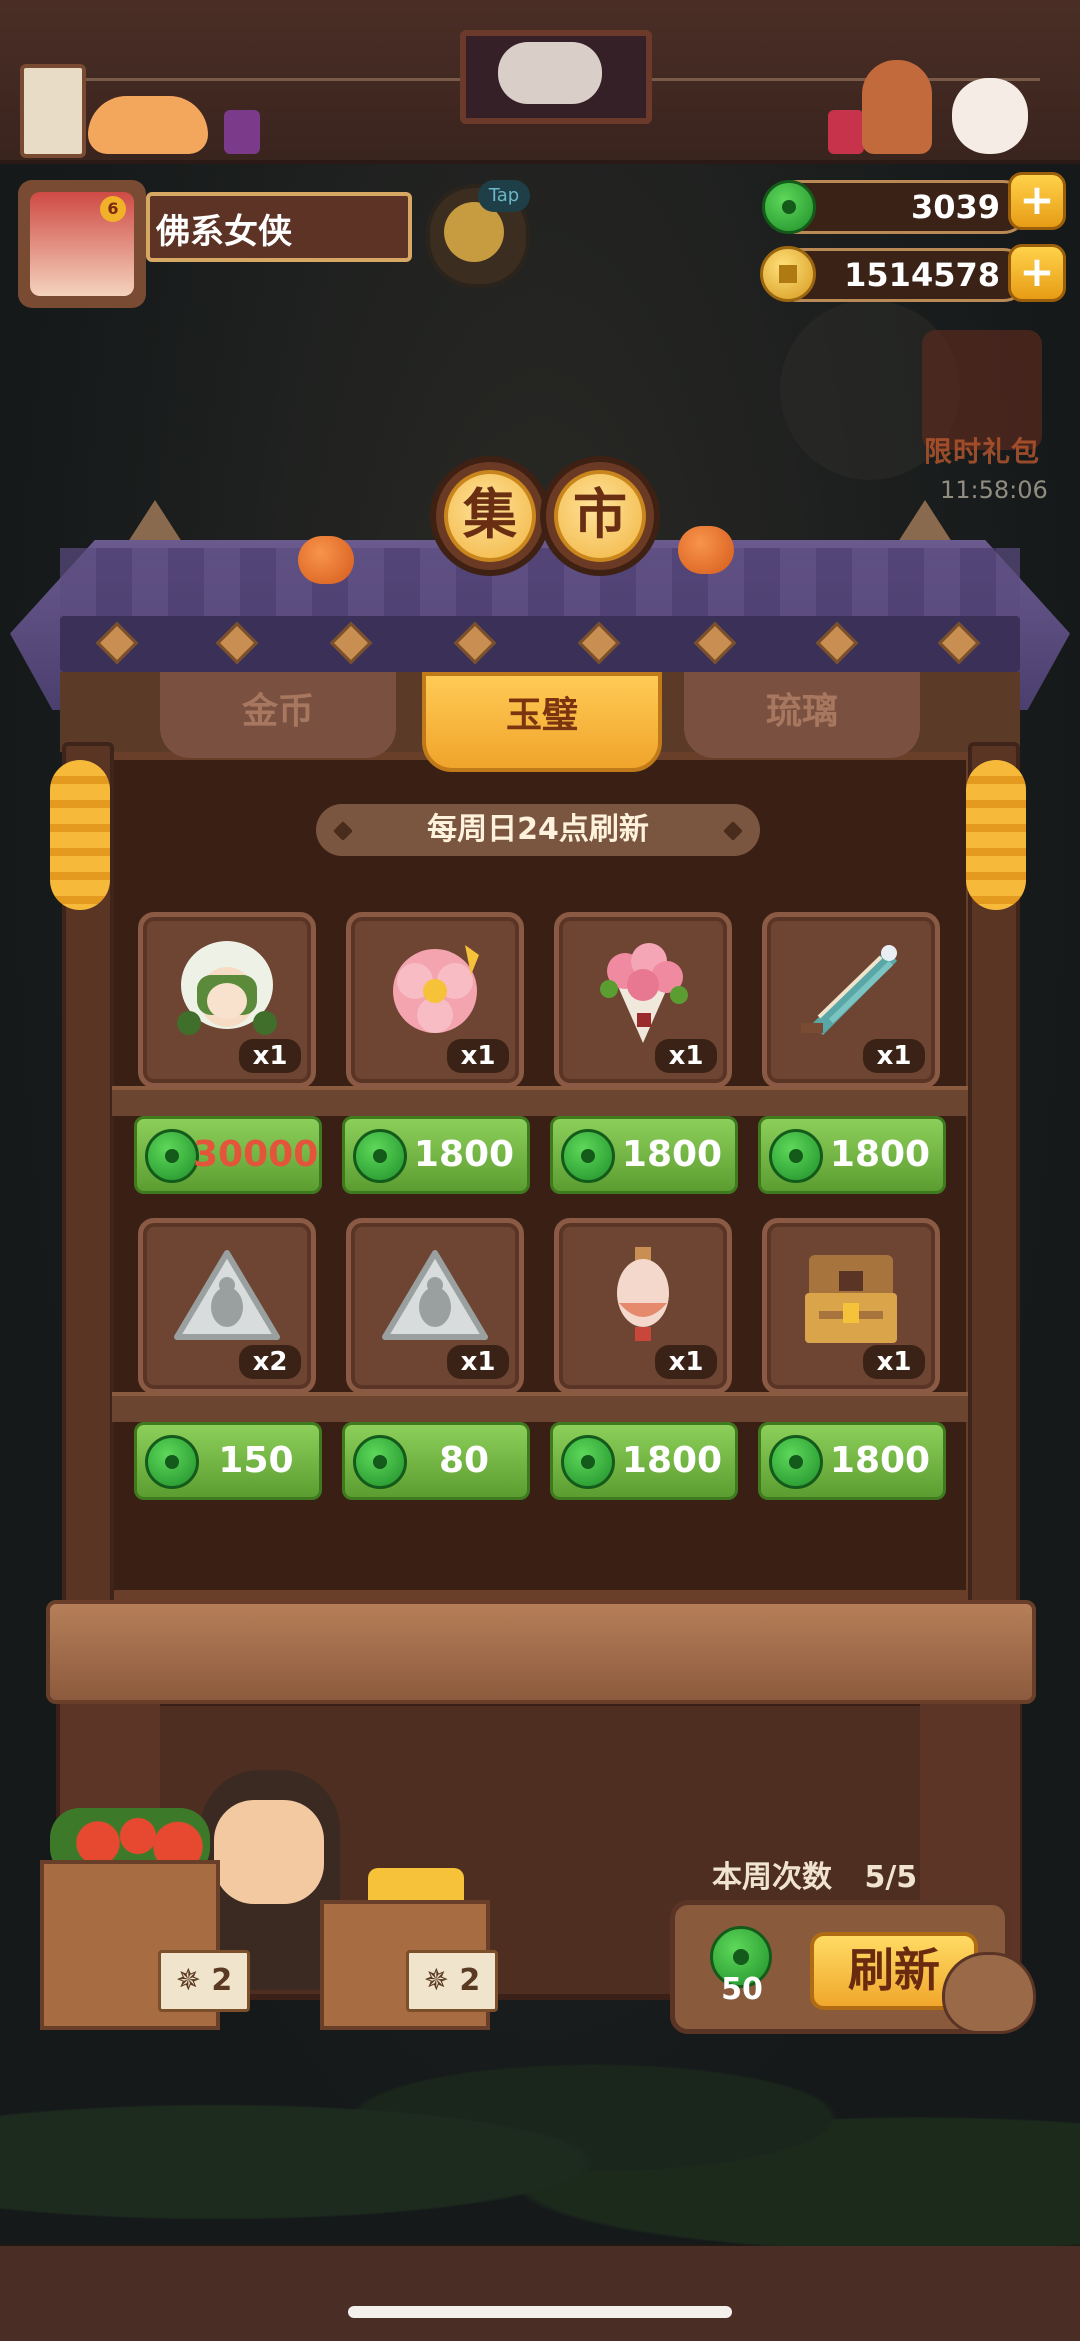  Describe the element at coordinates (788, 274) in the screenshot. I see `coin-icon` at that location.